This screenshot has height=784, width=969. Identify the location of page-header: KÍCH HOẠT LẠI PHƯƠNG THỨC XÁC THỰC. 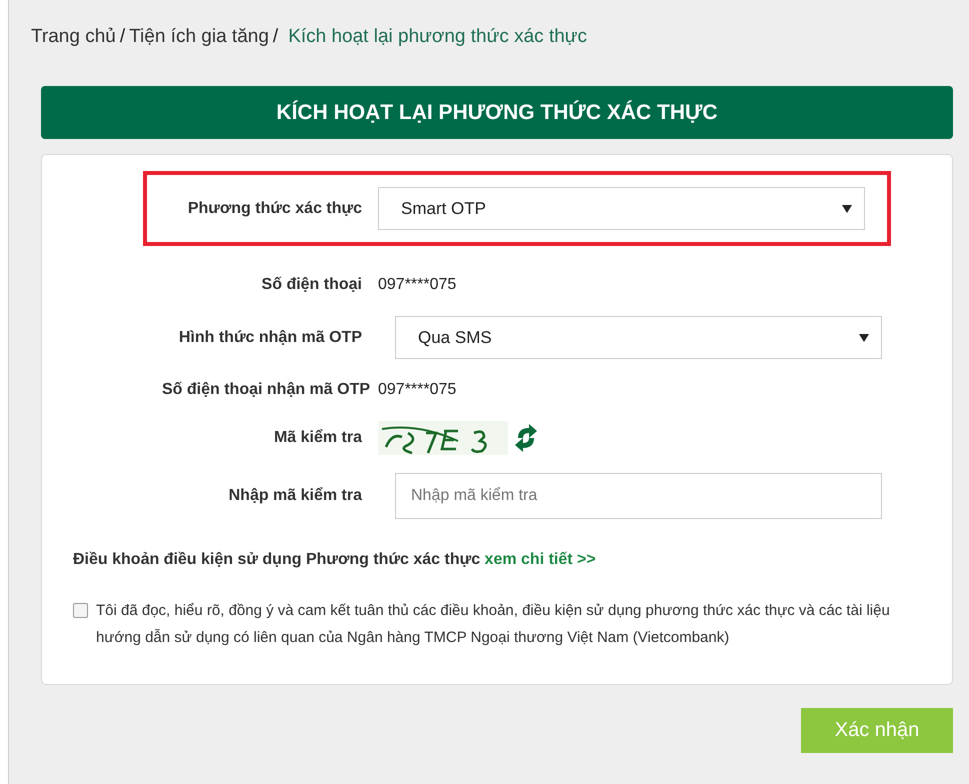
(497, 112).